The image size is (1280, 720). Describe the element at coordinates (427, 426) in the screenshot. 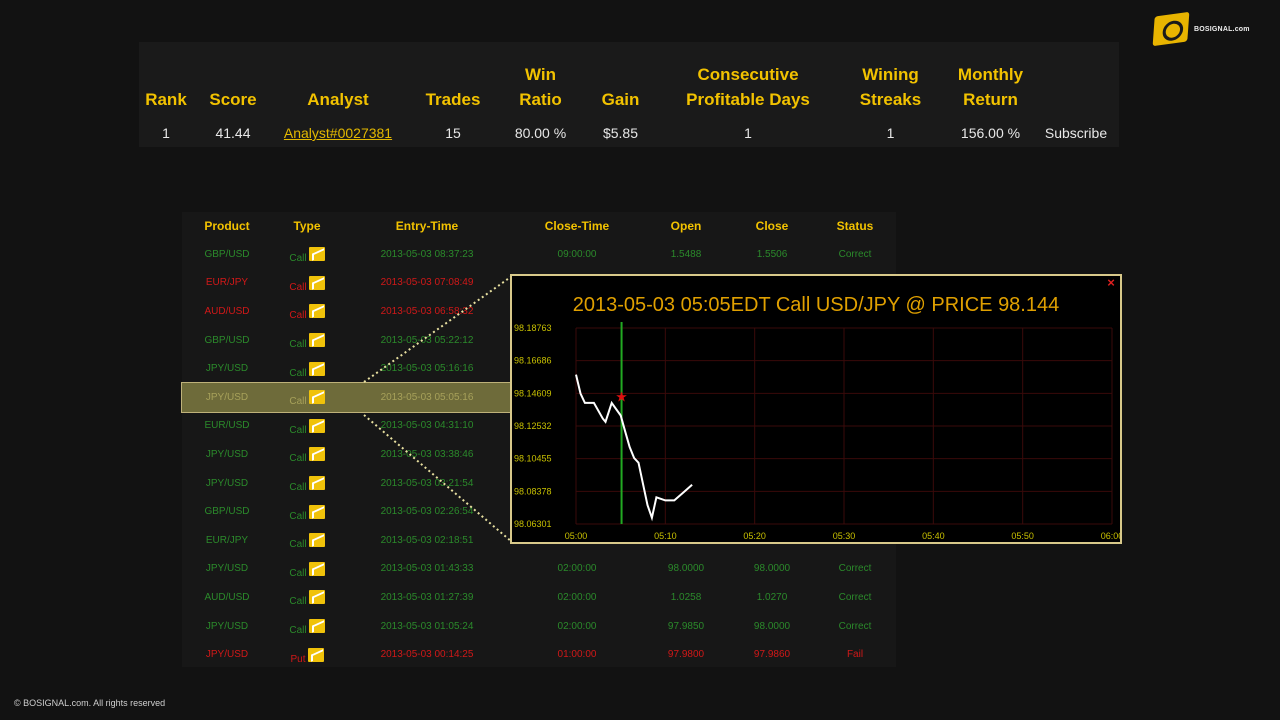

I see `trade-entry-time: 2013-05-03 04:31:10` at that location.